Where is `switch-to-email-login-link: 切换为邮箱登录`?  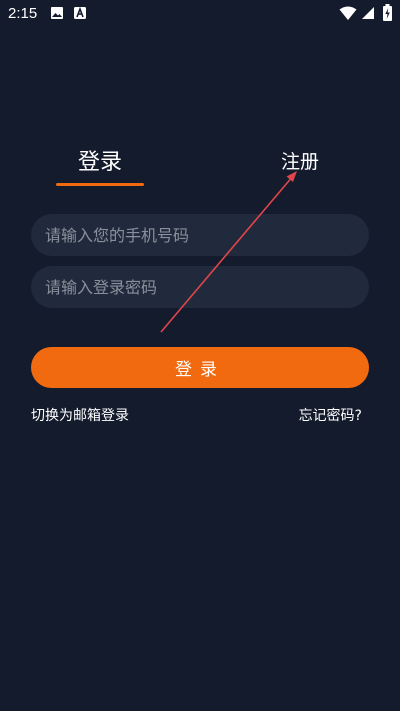
switch-to-email-login-link: 切换为邮箱登录 is located at coordinates (80, 415).